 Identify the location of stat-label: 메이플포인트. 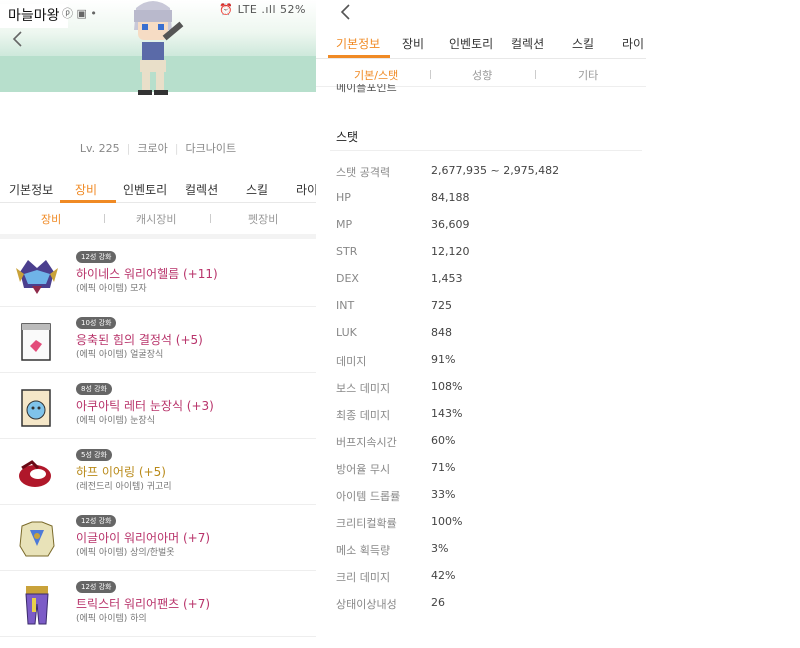
(366, 89).